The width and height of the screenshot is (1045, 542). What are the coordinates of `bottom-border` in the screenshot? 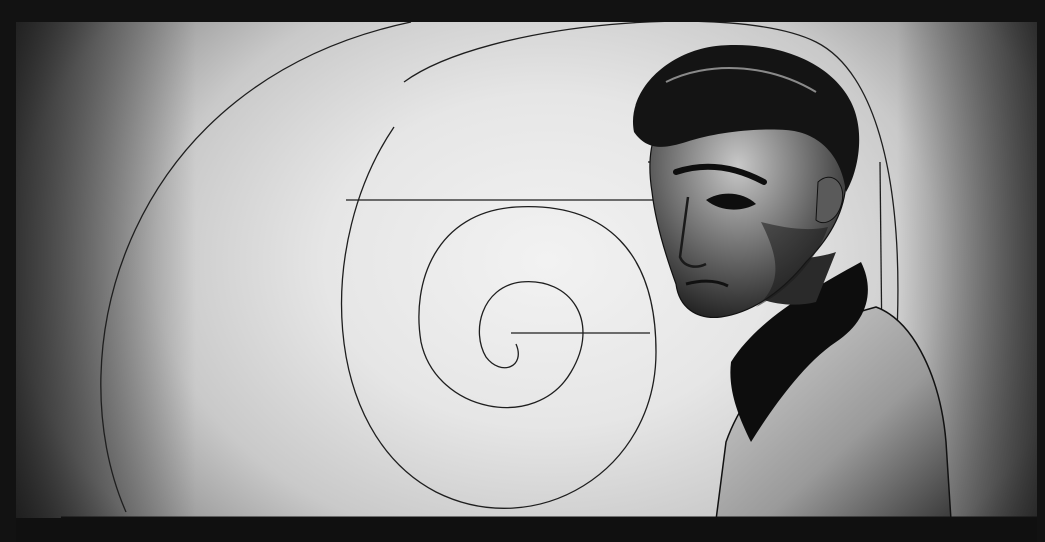 It's located at (526, 530).